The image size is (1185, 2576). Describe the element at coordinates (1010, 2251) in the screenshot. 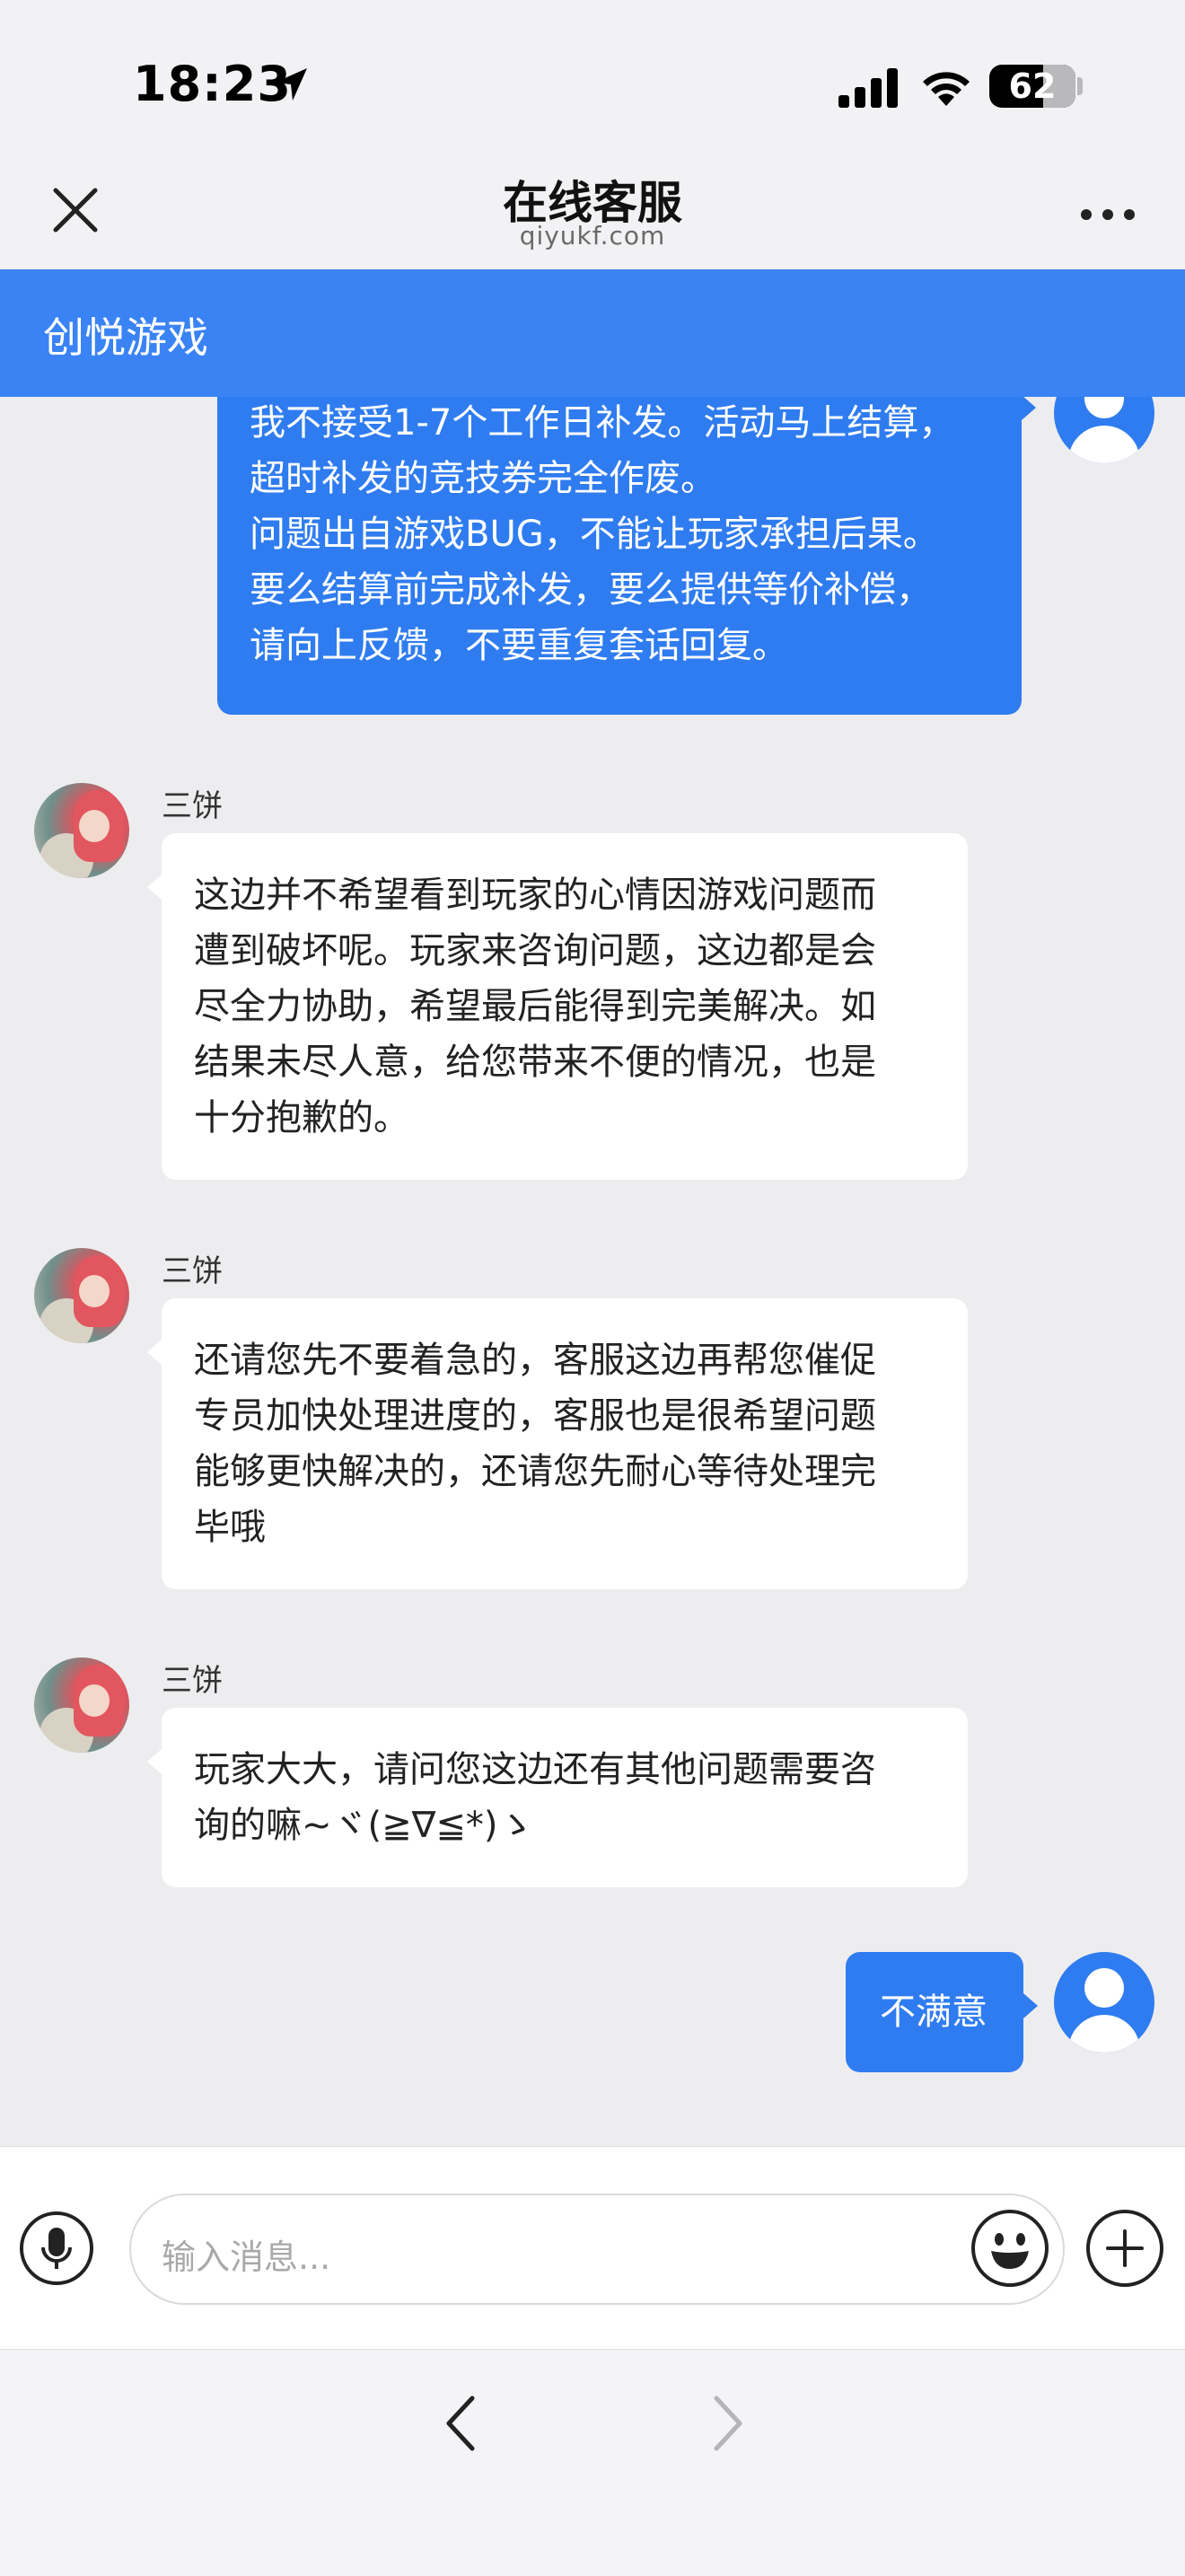

I see `emoji-icon` at that location.